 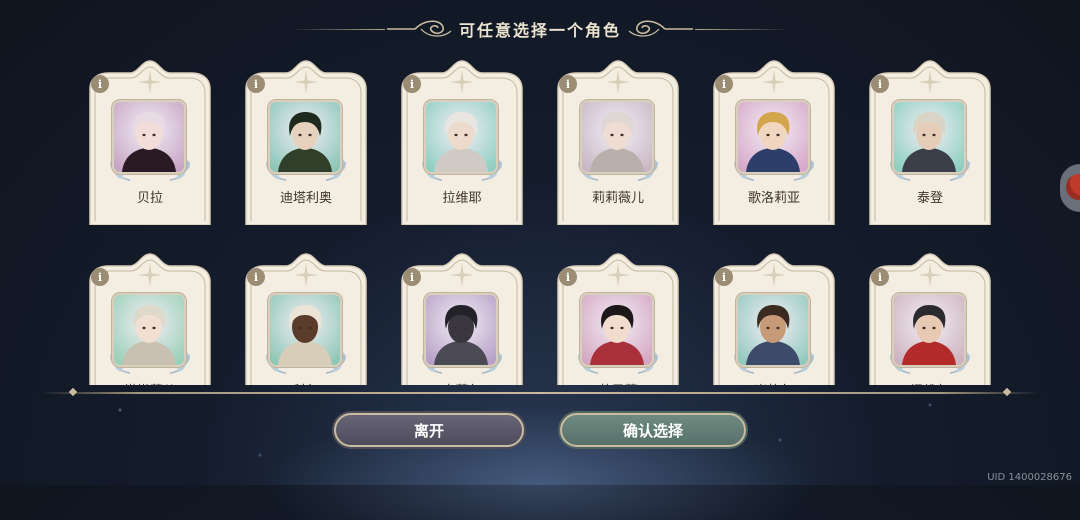 I want to click on tatalier-portrait, so click(x=149, y=330).